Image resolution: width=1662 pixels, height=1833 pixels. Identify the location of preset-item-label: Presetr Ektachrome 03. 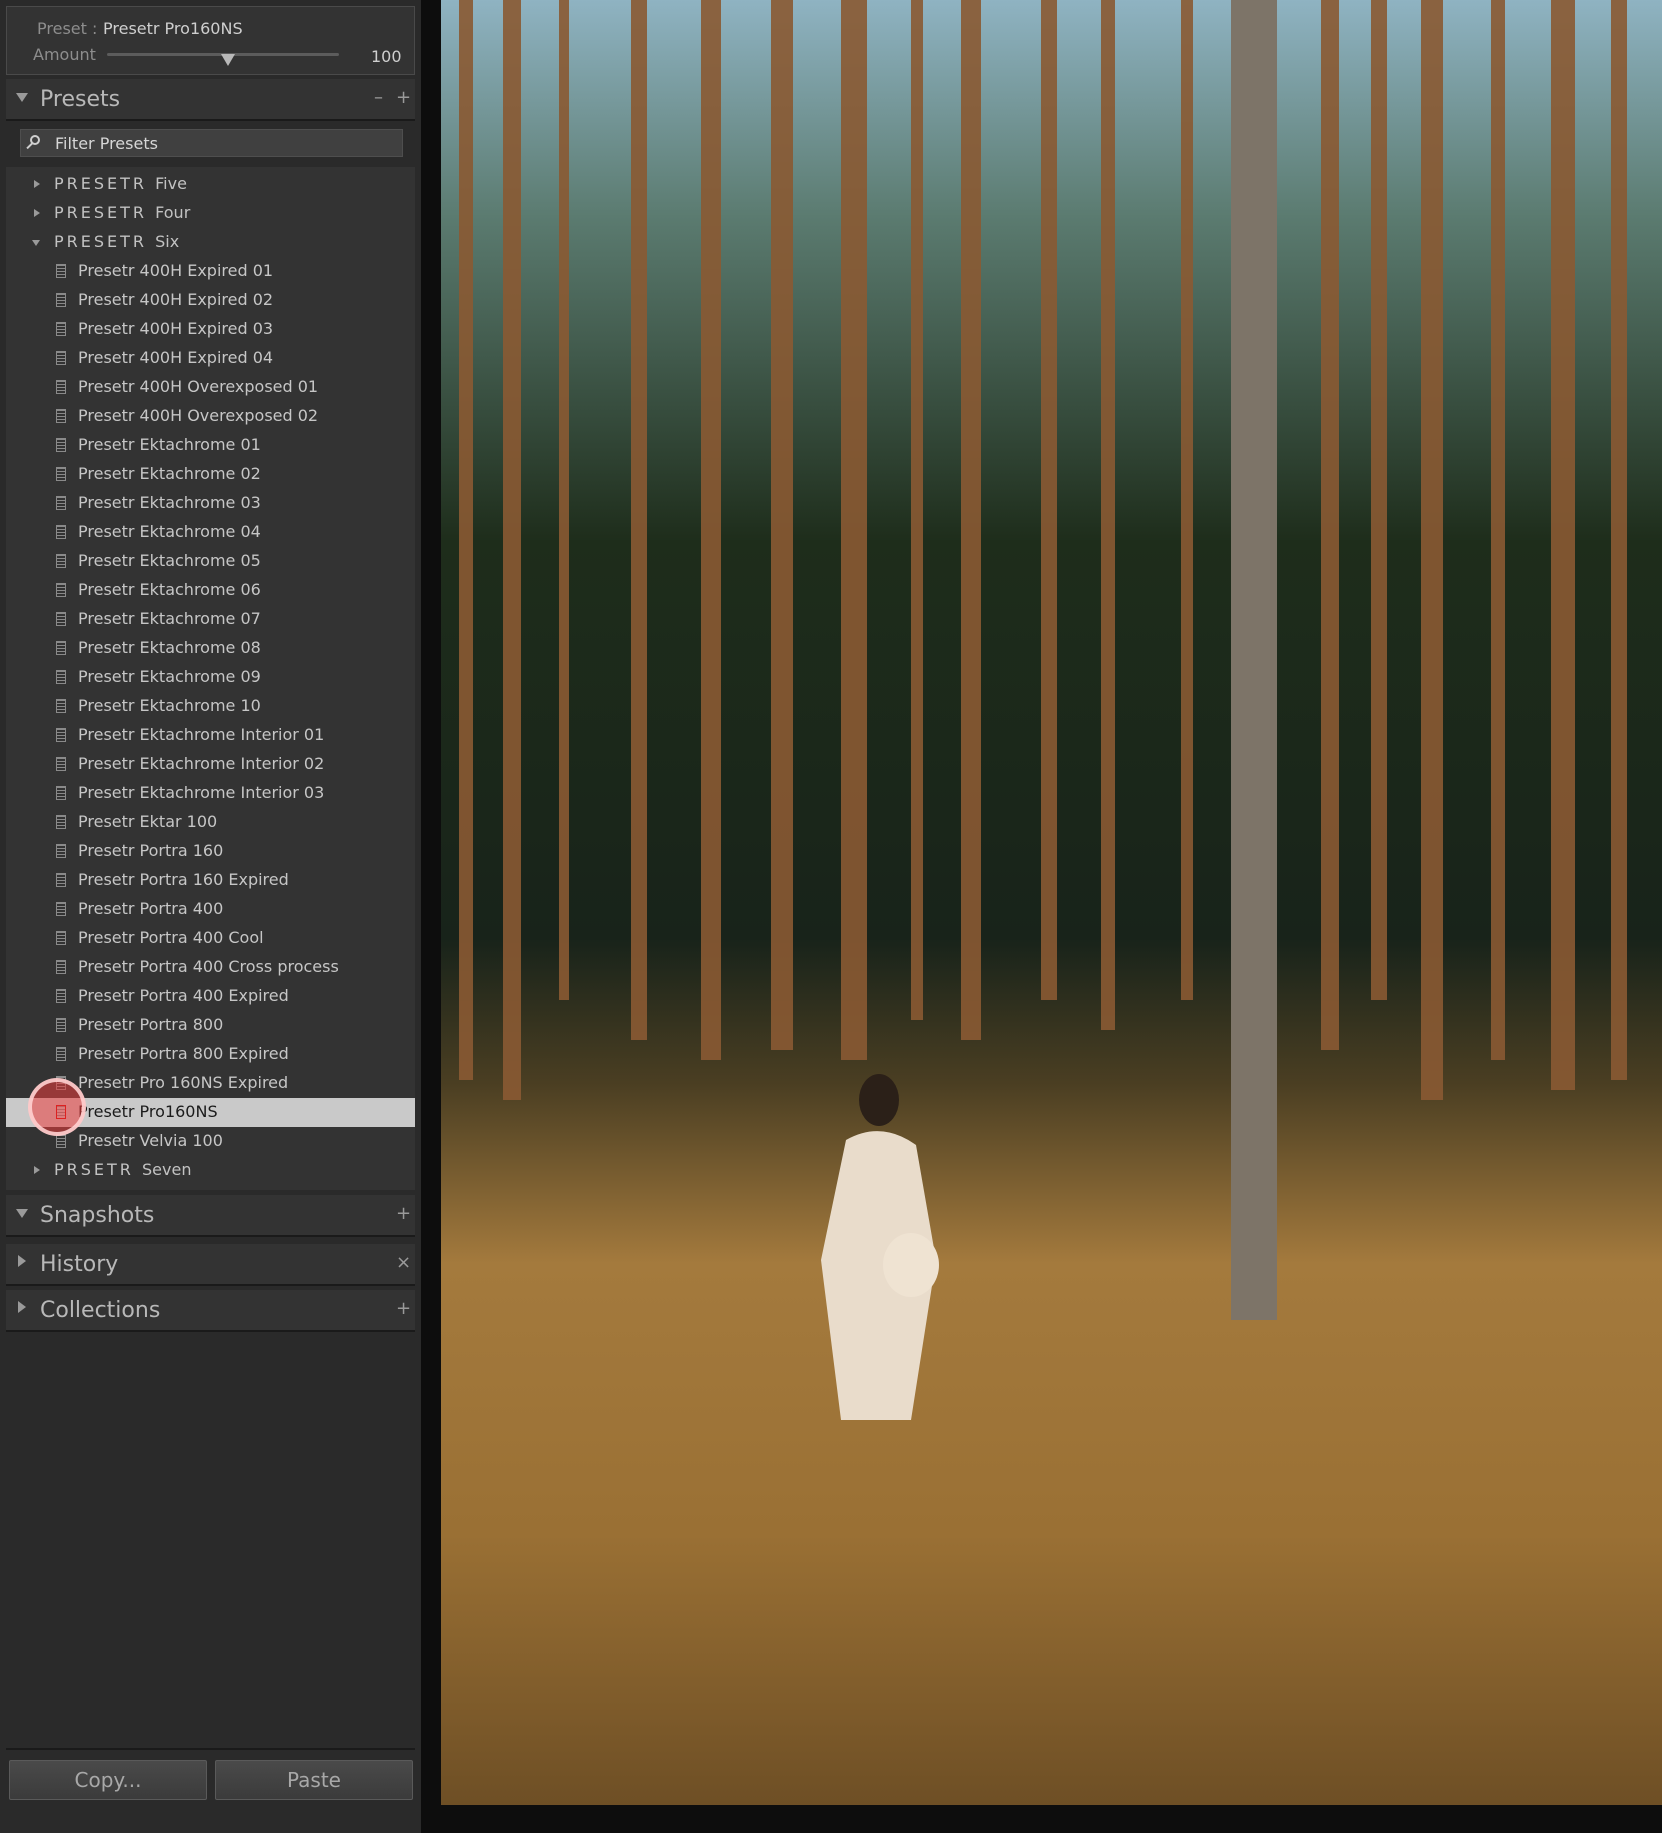
(169, 502).